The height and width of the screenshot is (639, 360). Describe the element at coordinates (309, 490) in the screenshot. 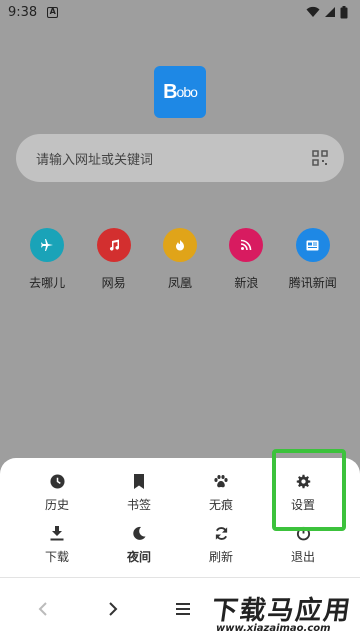

I see `settings-highlight-box` at that location.